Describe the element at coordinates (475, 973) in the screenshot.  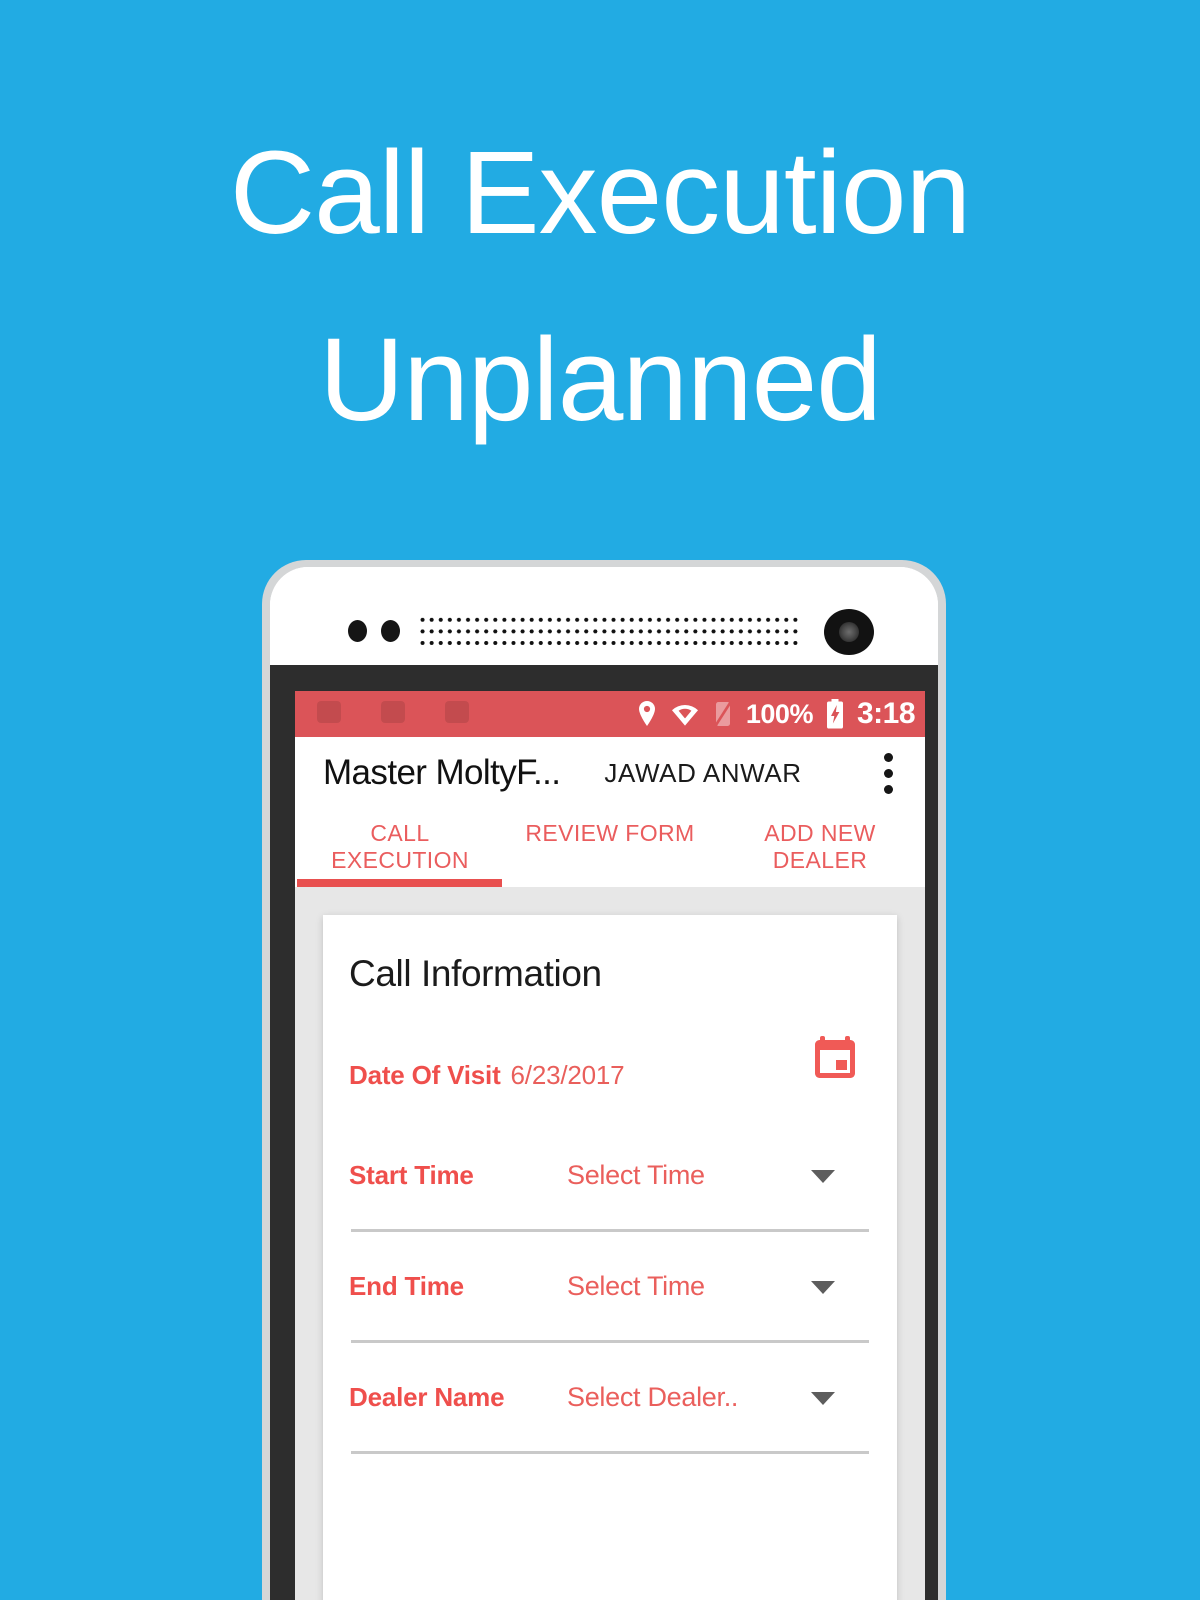
I see `card-title: Call Information` at that location.